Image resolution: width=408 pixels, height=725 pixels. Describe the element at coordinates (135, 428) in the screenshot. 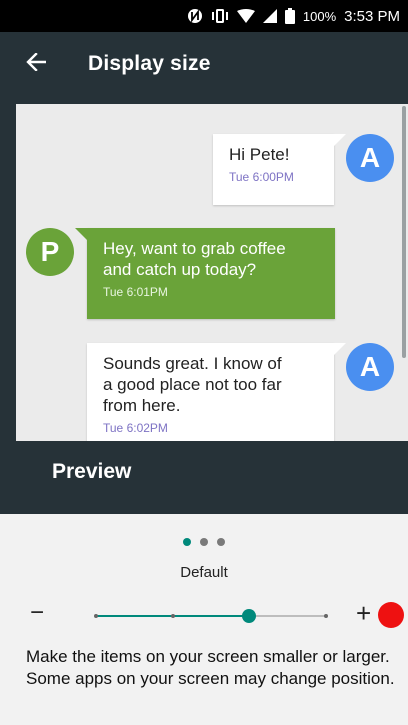

I see `message-time: Tue 6:02PM` at that location.